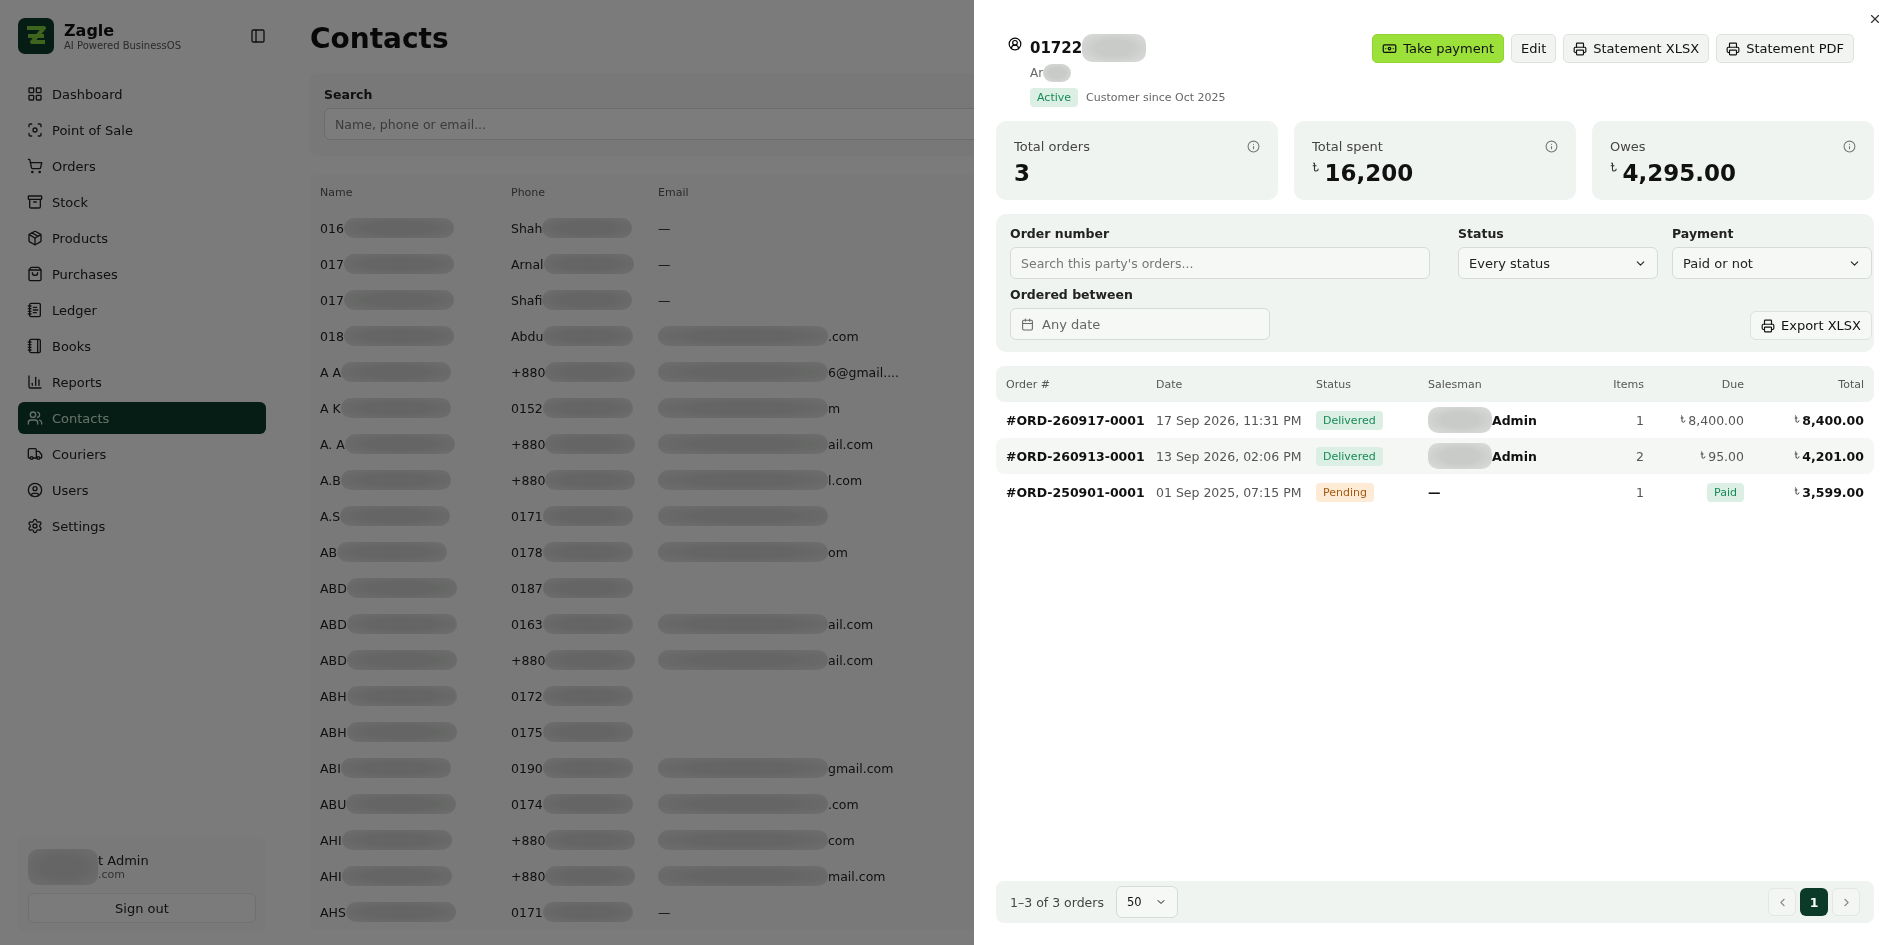  What do you see at coordinates (331, 372) in the screenshot?
I see `table-cell: A A` at bounding box center [331, 372].